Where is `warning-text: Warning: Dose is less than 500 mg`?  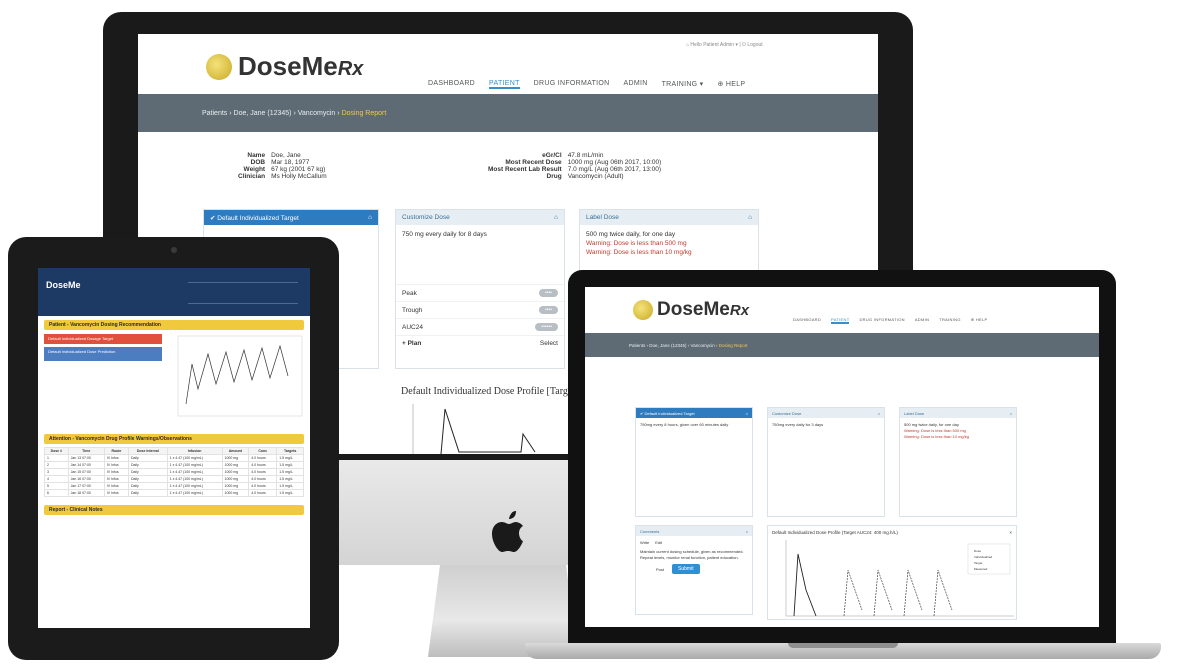
warning-text: Warning: Dose is less than 500 mg is located at coordinates (636, 243).